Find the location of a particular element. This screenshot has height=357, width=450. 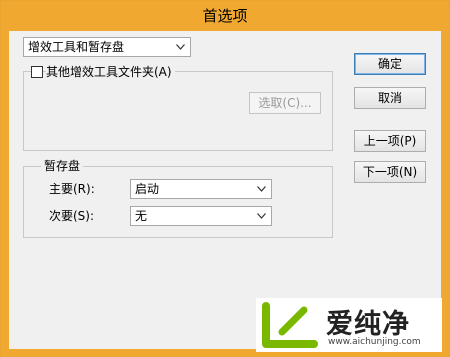

plugins-folder-label: 其他增效工具文件夹(A) is located at coordinates (110, 72).